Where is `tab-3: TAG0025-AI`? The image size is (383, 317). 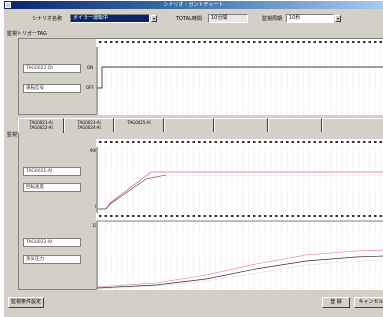
tab-3: TAG0025-AI is located at coordinates (139, 125).